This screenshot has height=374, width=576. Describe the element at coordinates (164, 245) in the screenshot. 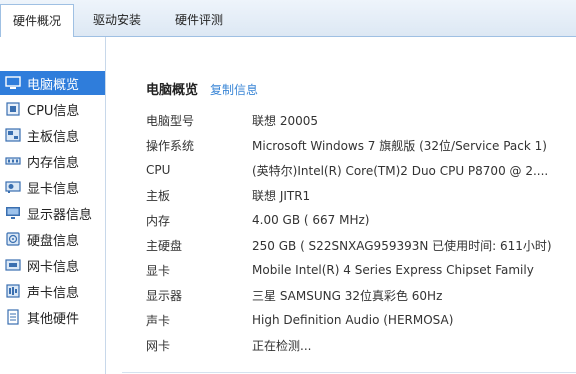

I see `info-label: 主硬盘` at that location.